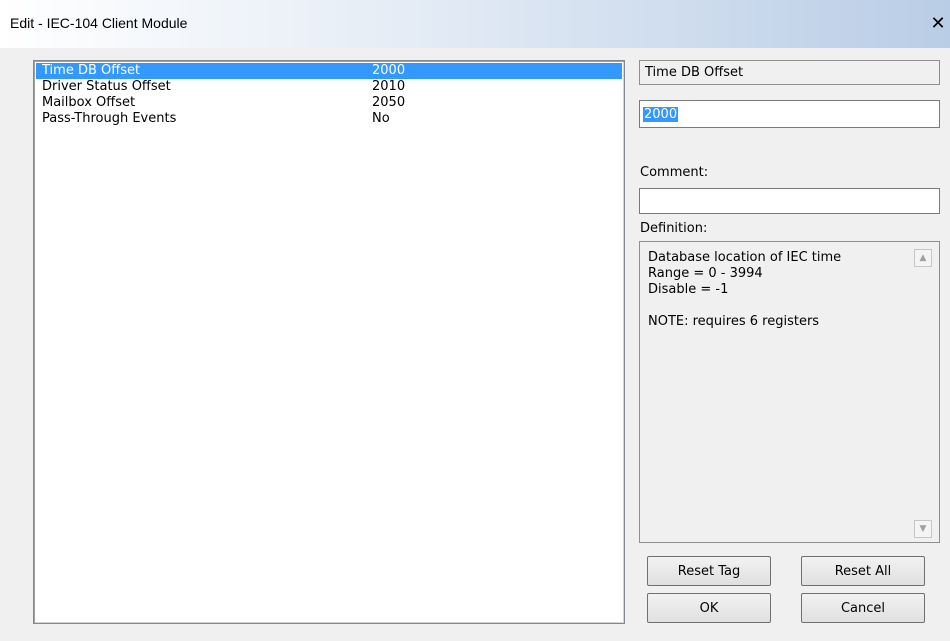 Image resolution: width=950 pixels, height=641 pixels. I want to click on param-value: 2000, so click(389, 70).